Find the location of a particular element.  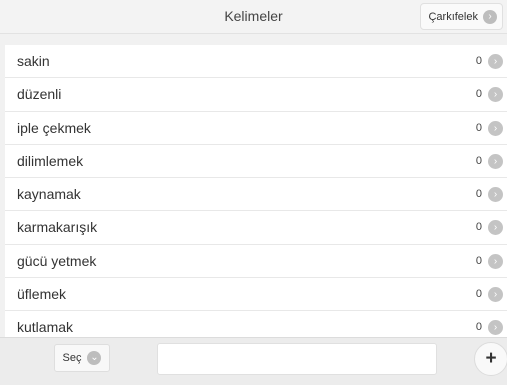

word-row: üflemek 0 › is located at coordinates (256, 295).